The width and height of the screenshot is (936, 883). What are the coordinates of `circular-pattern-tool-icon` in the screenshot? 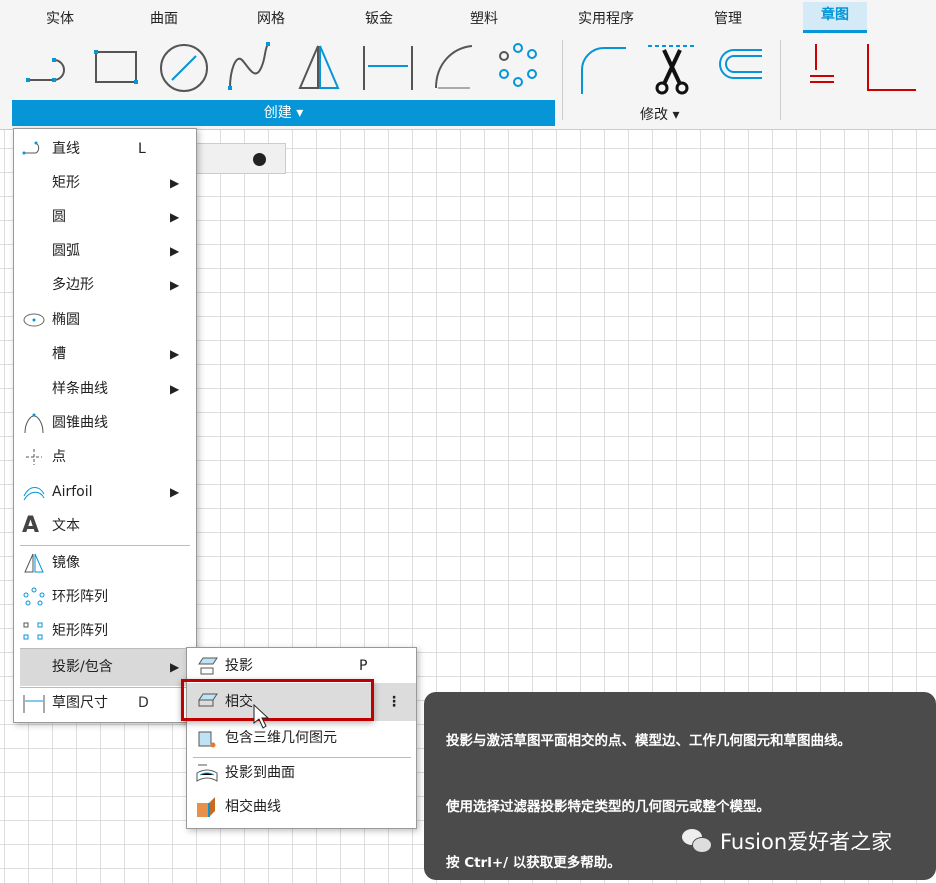 It's located at (522, 68).